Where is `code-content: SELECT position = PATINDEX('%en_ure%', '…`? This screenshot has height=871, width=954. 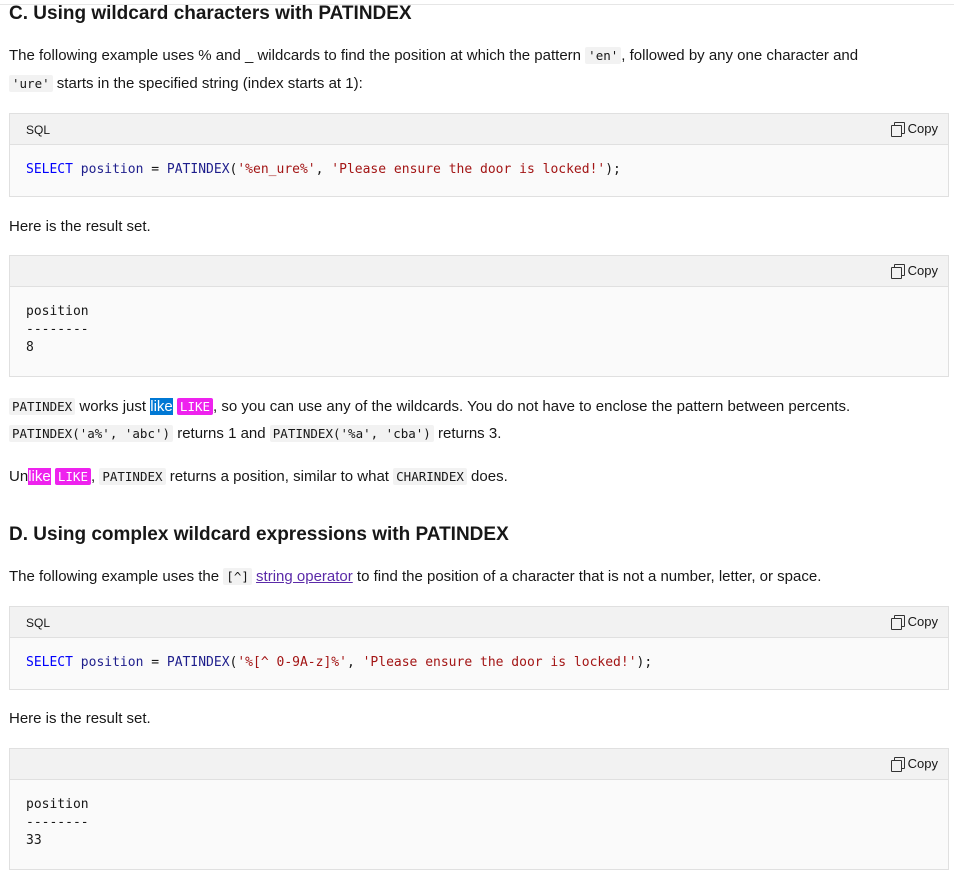
code-content: SELECT position = PATINDEX('%en_ure%', '… is located at coordinates (323, 169).